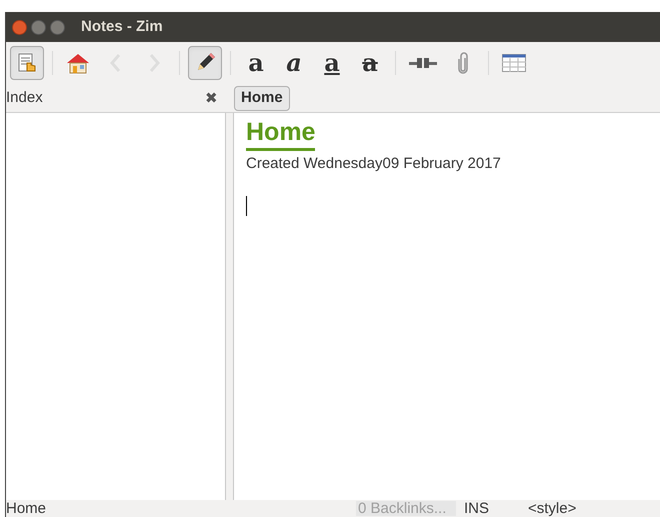  What do you see at coordinates (57, 27) in the screenshot?
I see `maximize-icon` at bounding box center [57, 27].